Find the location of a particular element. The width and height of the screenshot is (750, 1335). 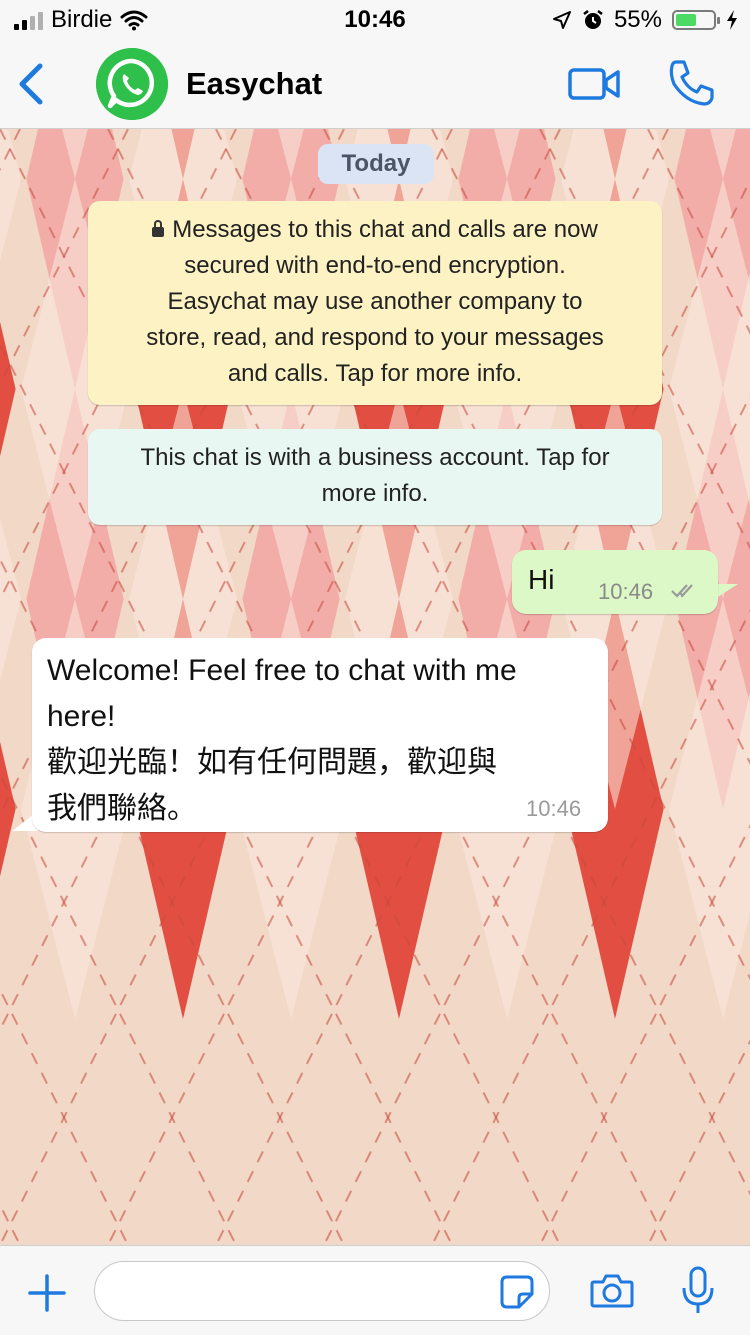

outgoing-message: Hi 10:46 is located at coordinates (615, 582).